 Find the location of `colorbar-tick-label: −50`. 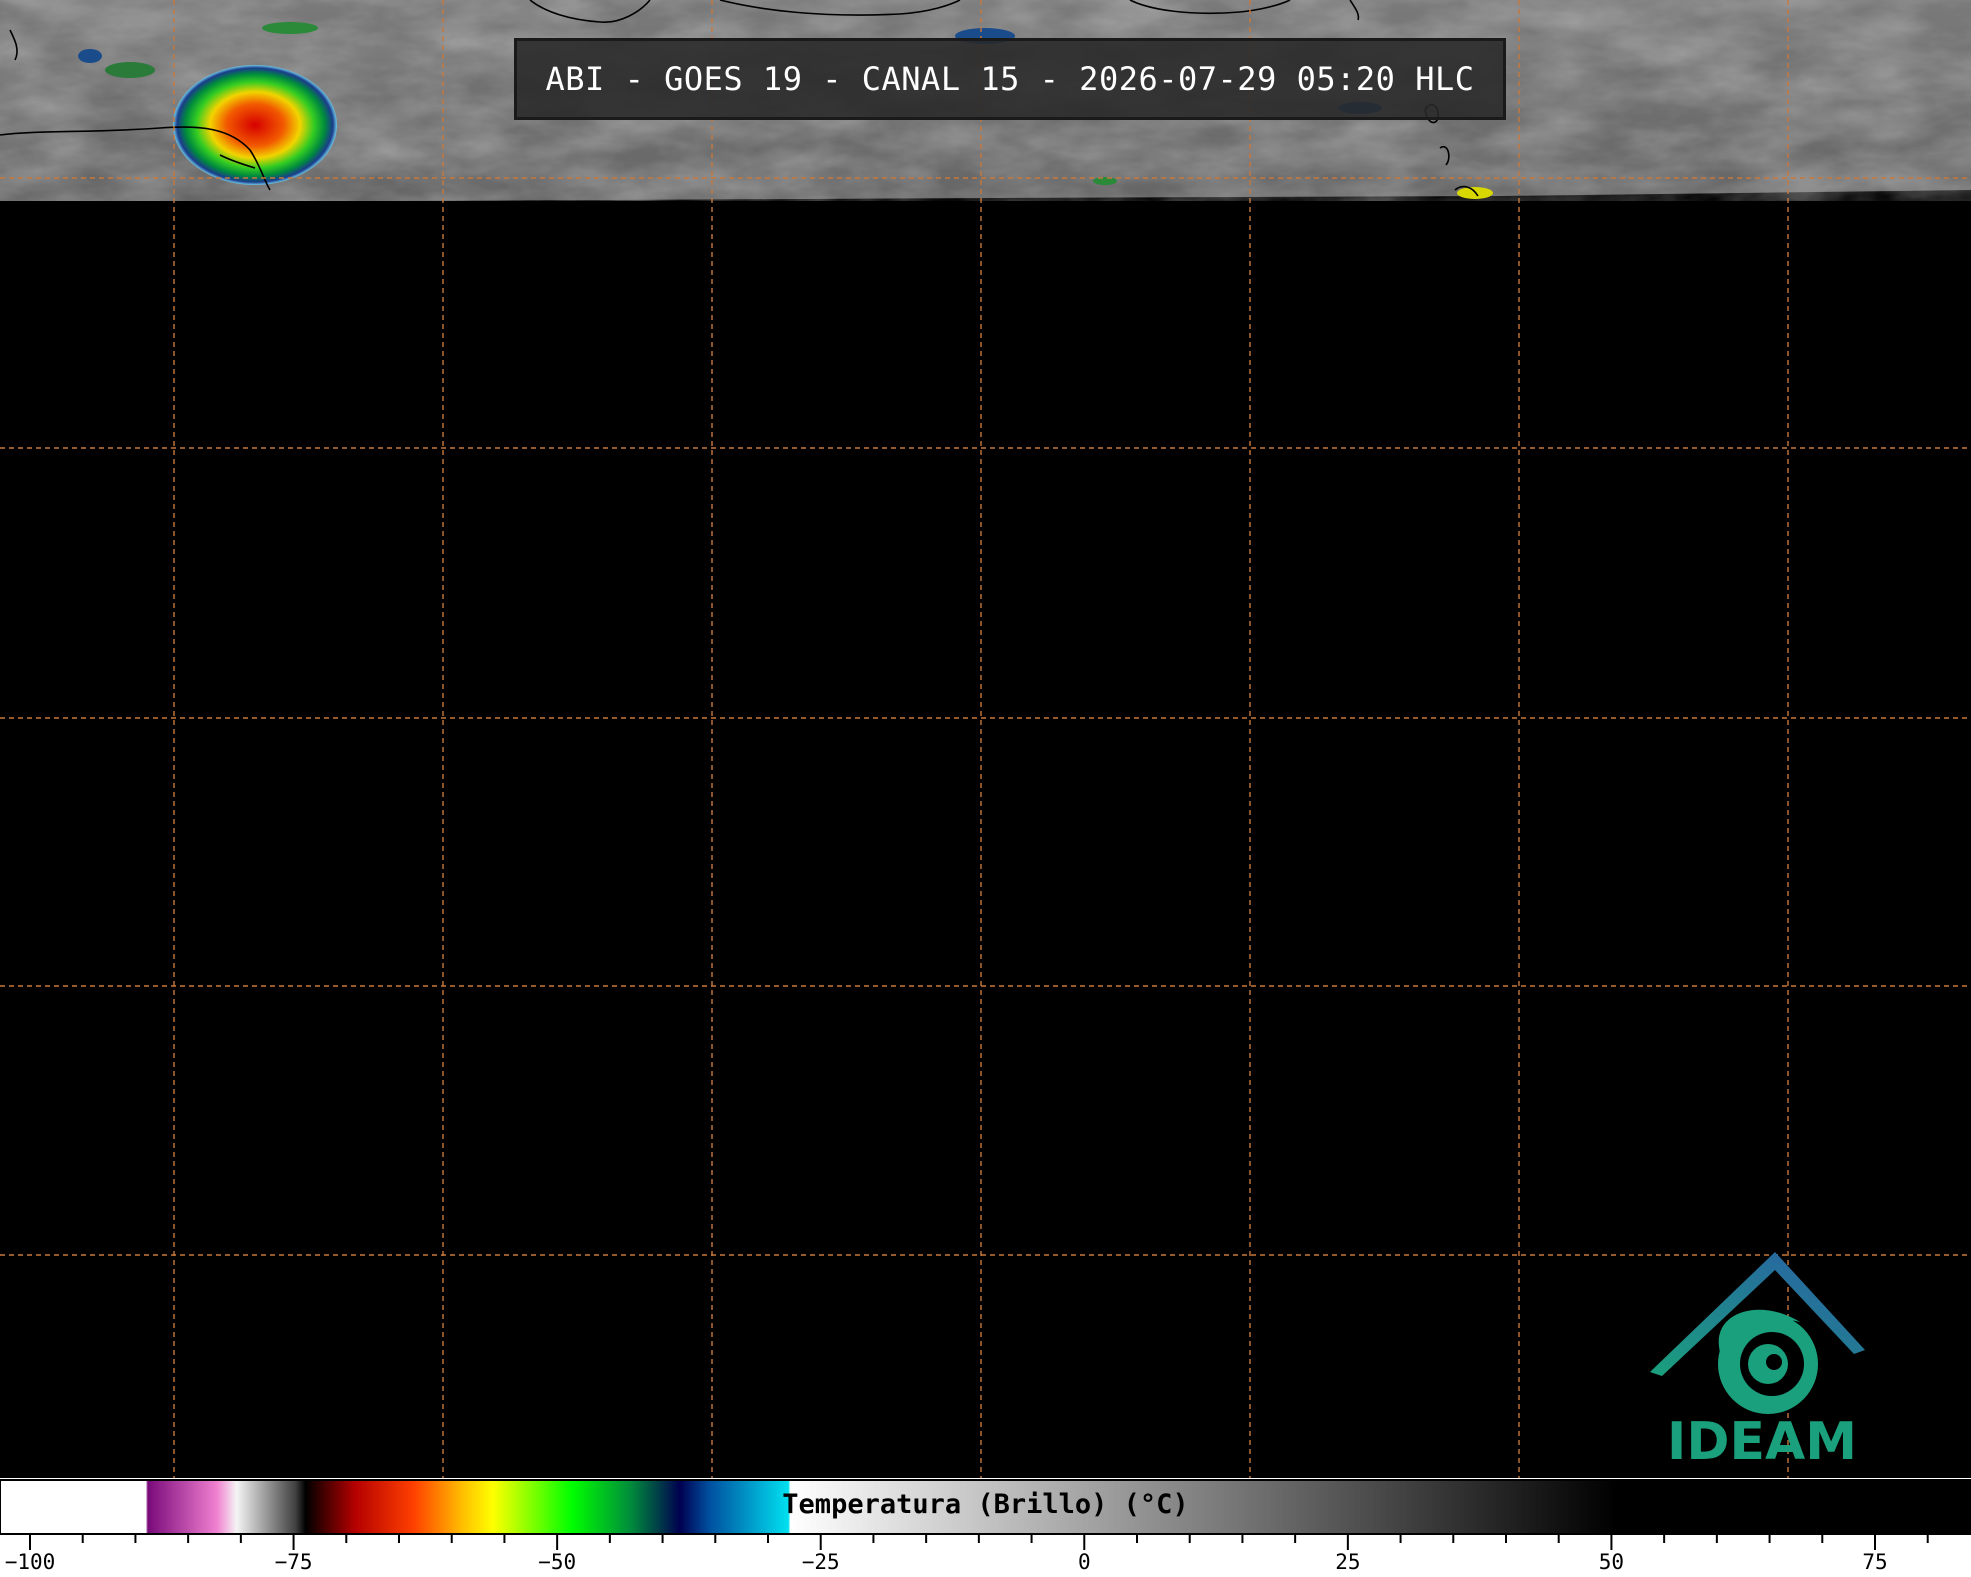

colorbar-tick-label: −50 is located at coordinates (557, 1562).